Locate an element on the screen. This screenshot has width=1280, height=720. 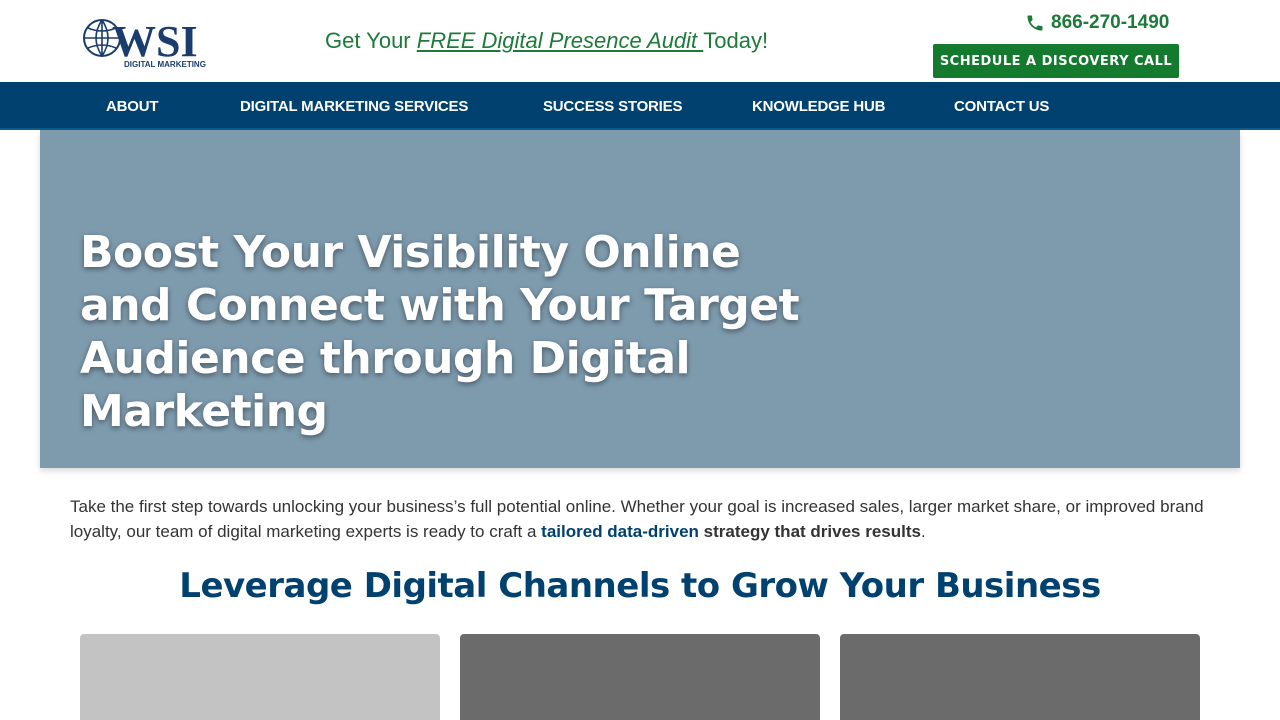
globe-icon: WSI DIGITAL MARKETING is located at coordinates (144, 43).